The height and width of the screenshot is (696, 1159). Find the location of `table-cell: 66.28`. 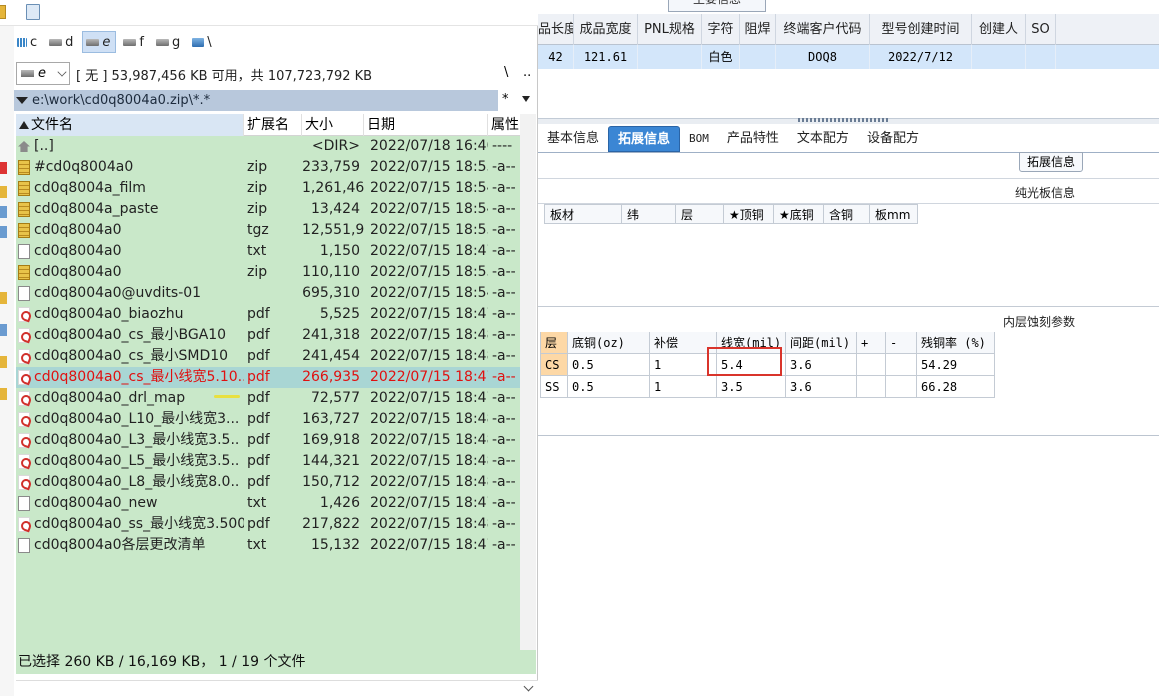

table-cell: 66.28 is located at coordinates (956, 387).